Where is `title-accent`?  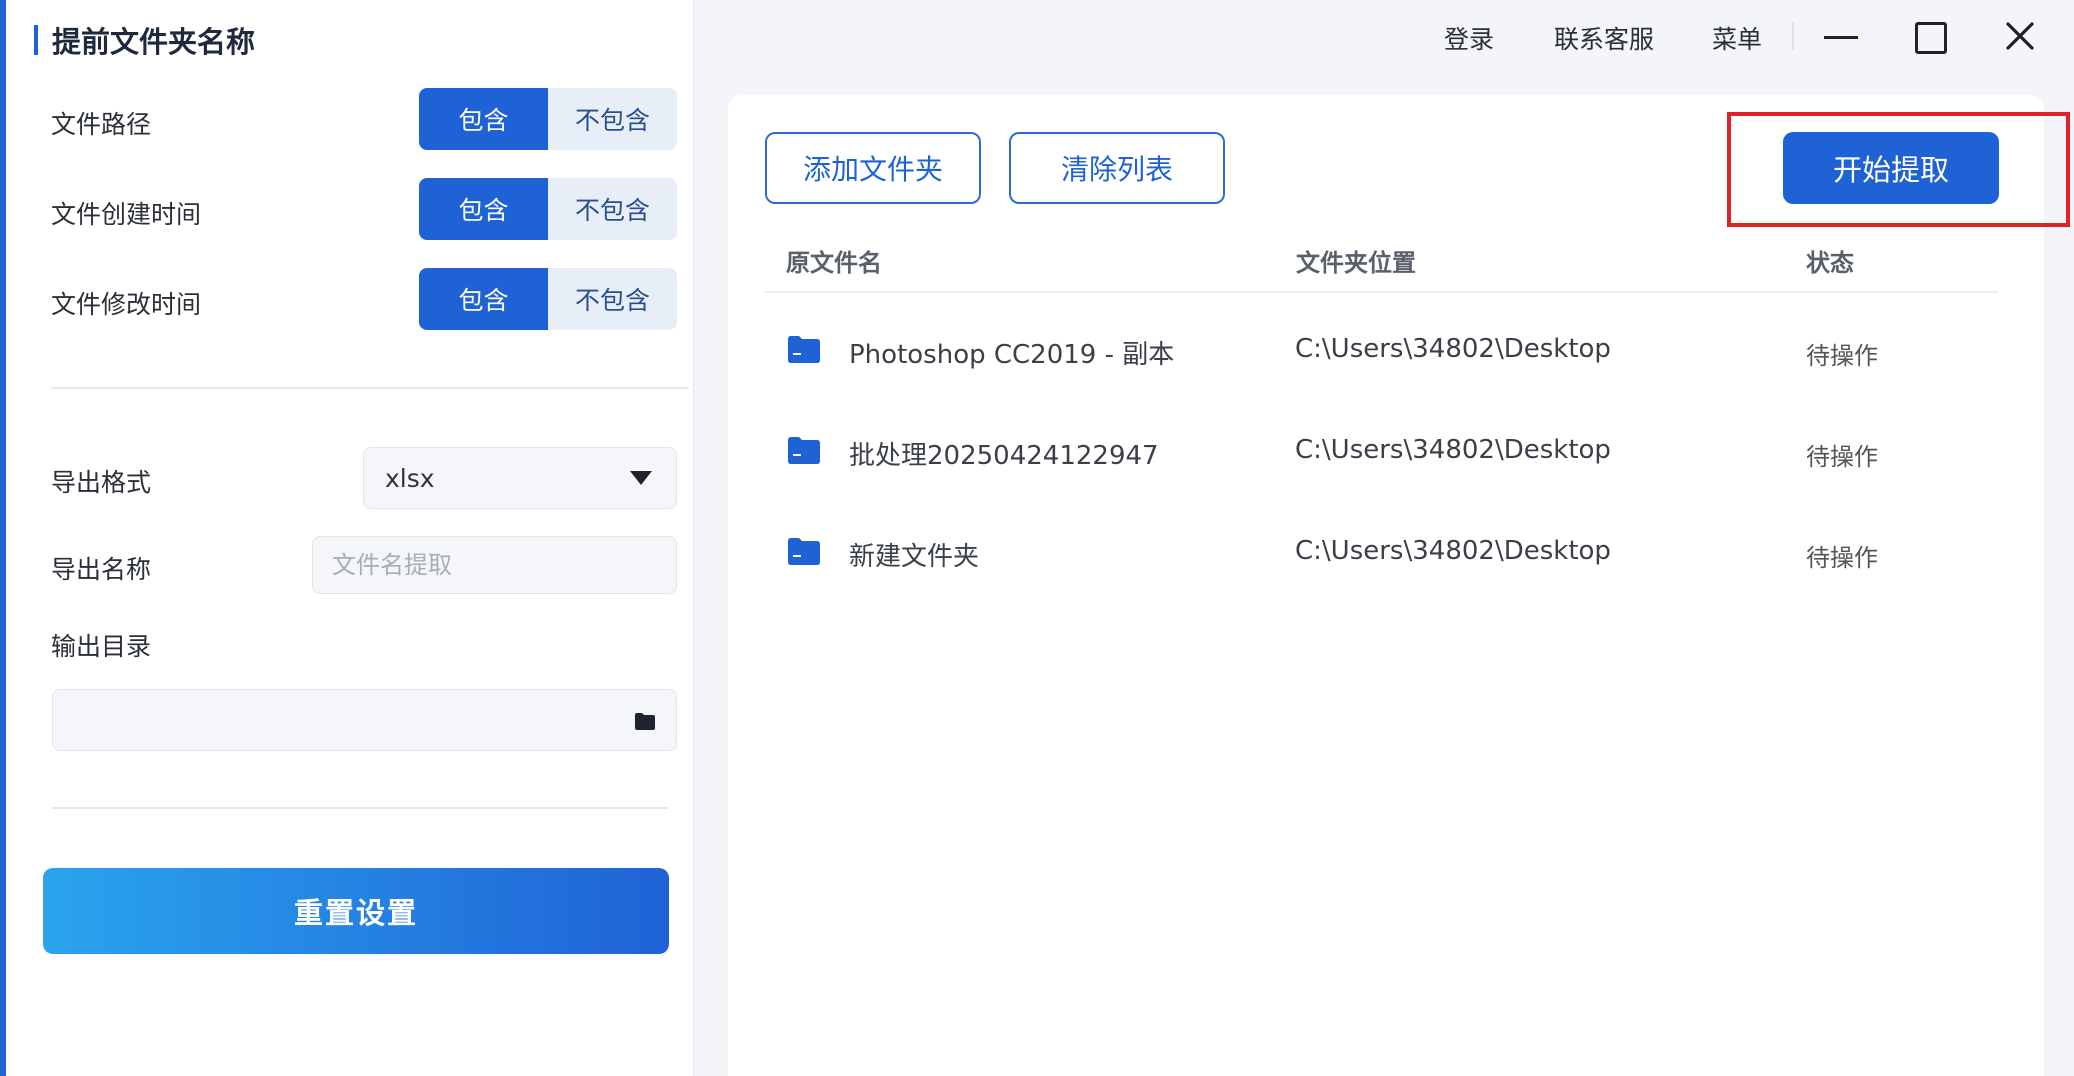
title-accent is located at coordinates (36, 40).